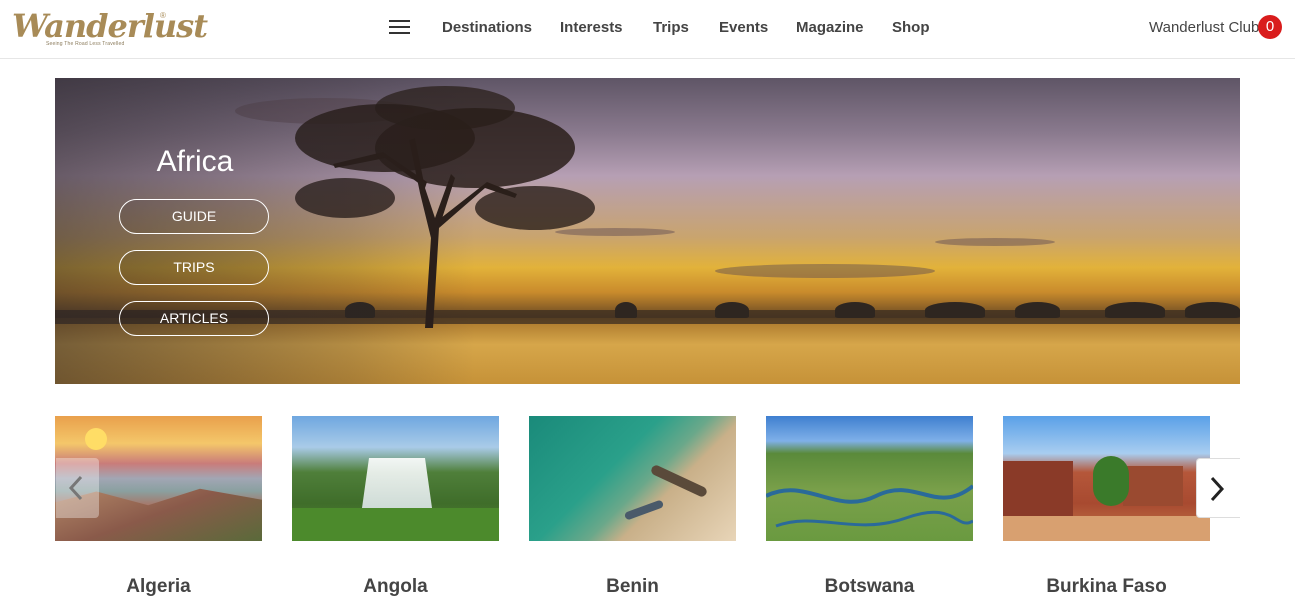  Describe the element at coordinates (1270, 27) in the screenshot. I see `club-count-badge: 0` at that location.